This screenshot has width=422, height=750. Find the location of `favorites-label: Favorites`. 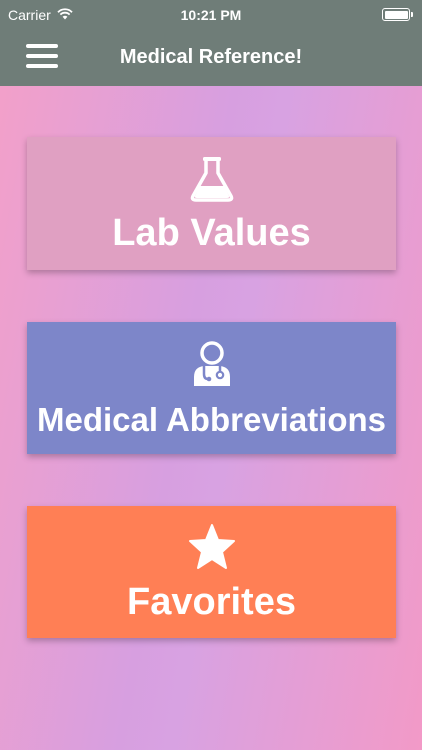

favorites-label: Favorites is located at coordinates (211, 601).